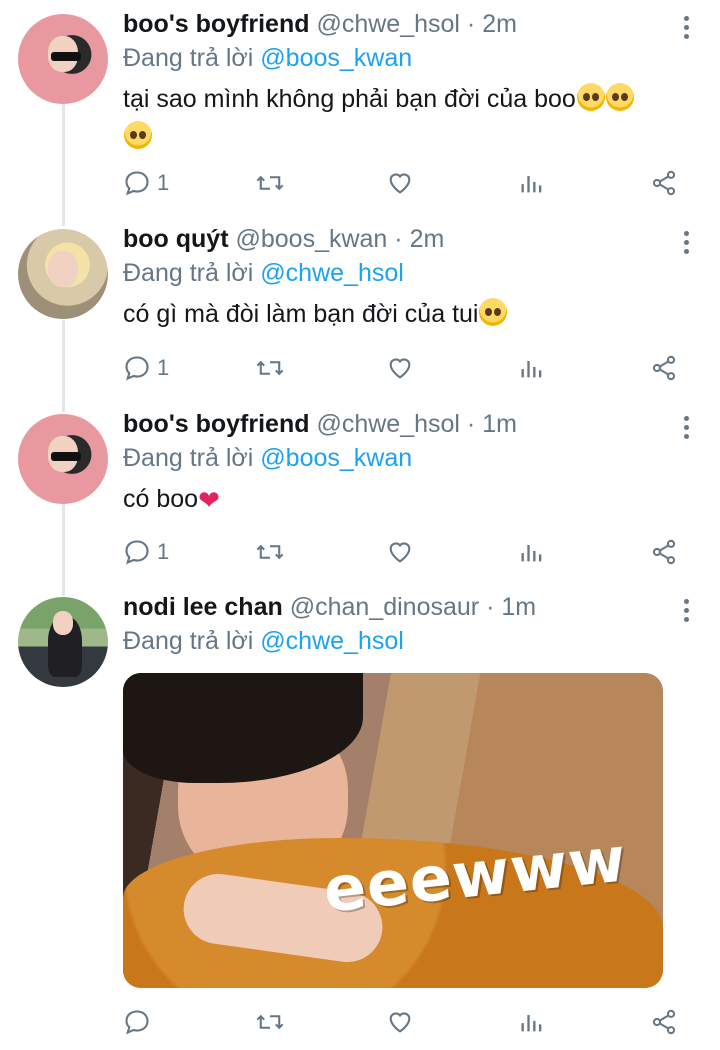 The height and width of the screenshot is (1050, 720). I want to click on reply-button, so click(137, 1022).